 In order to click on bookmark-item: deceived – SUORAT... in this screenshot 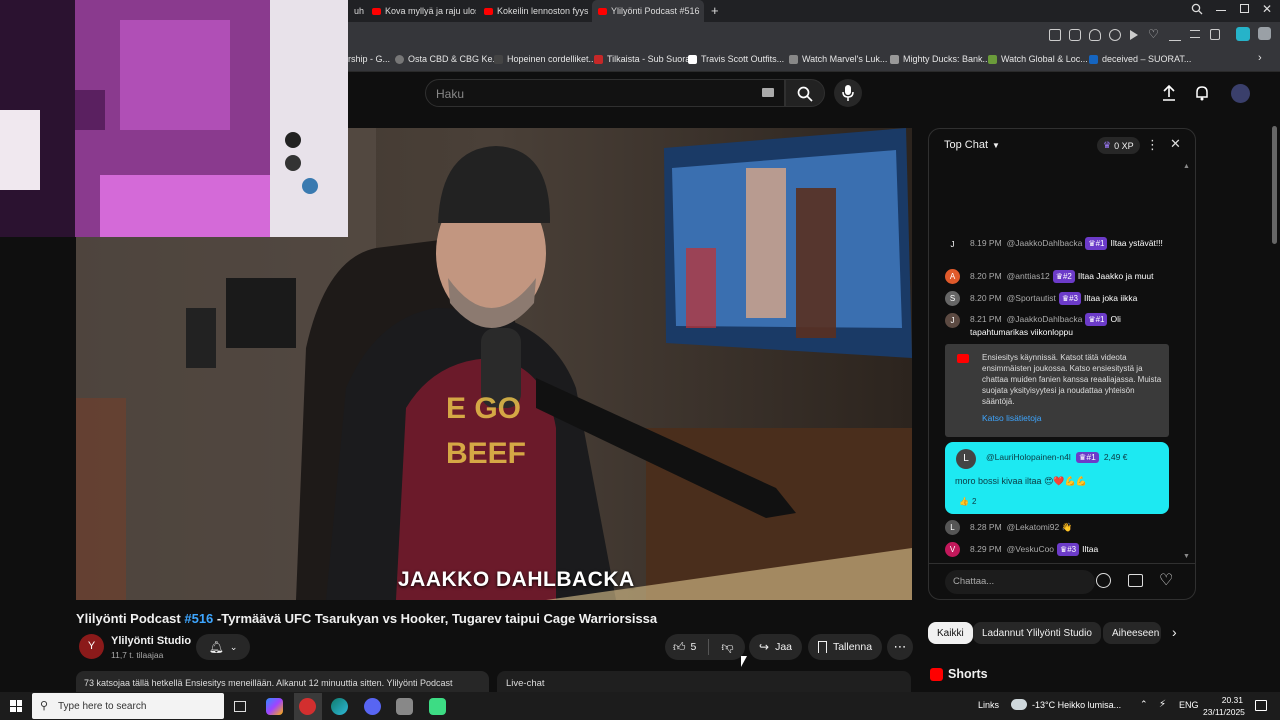, I will do `click(1140, 59)`.